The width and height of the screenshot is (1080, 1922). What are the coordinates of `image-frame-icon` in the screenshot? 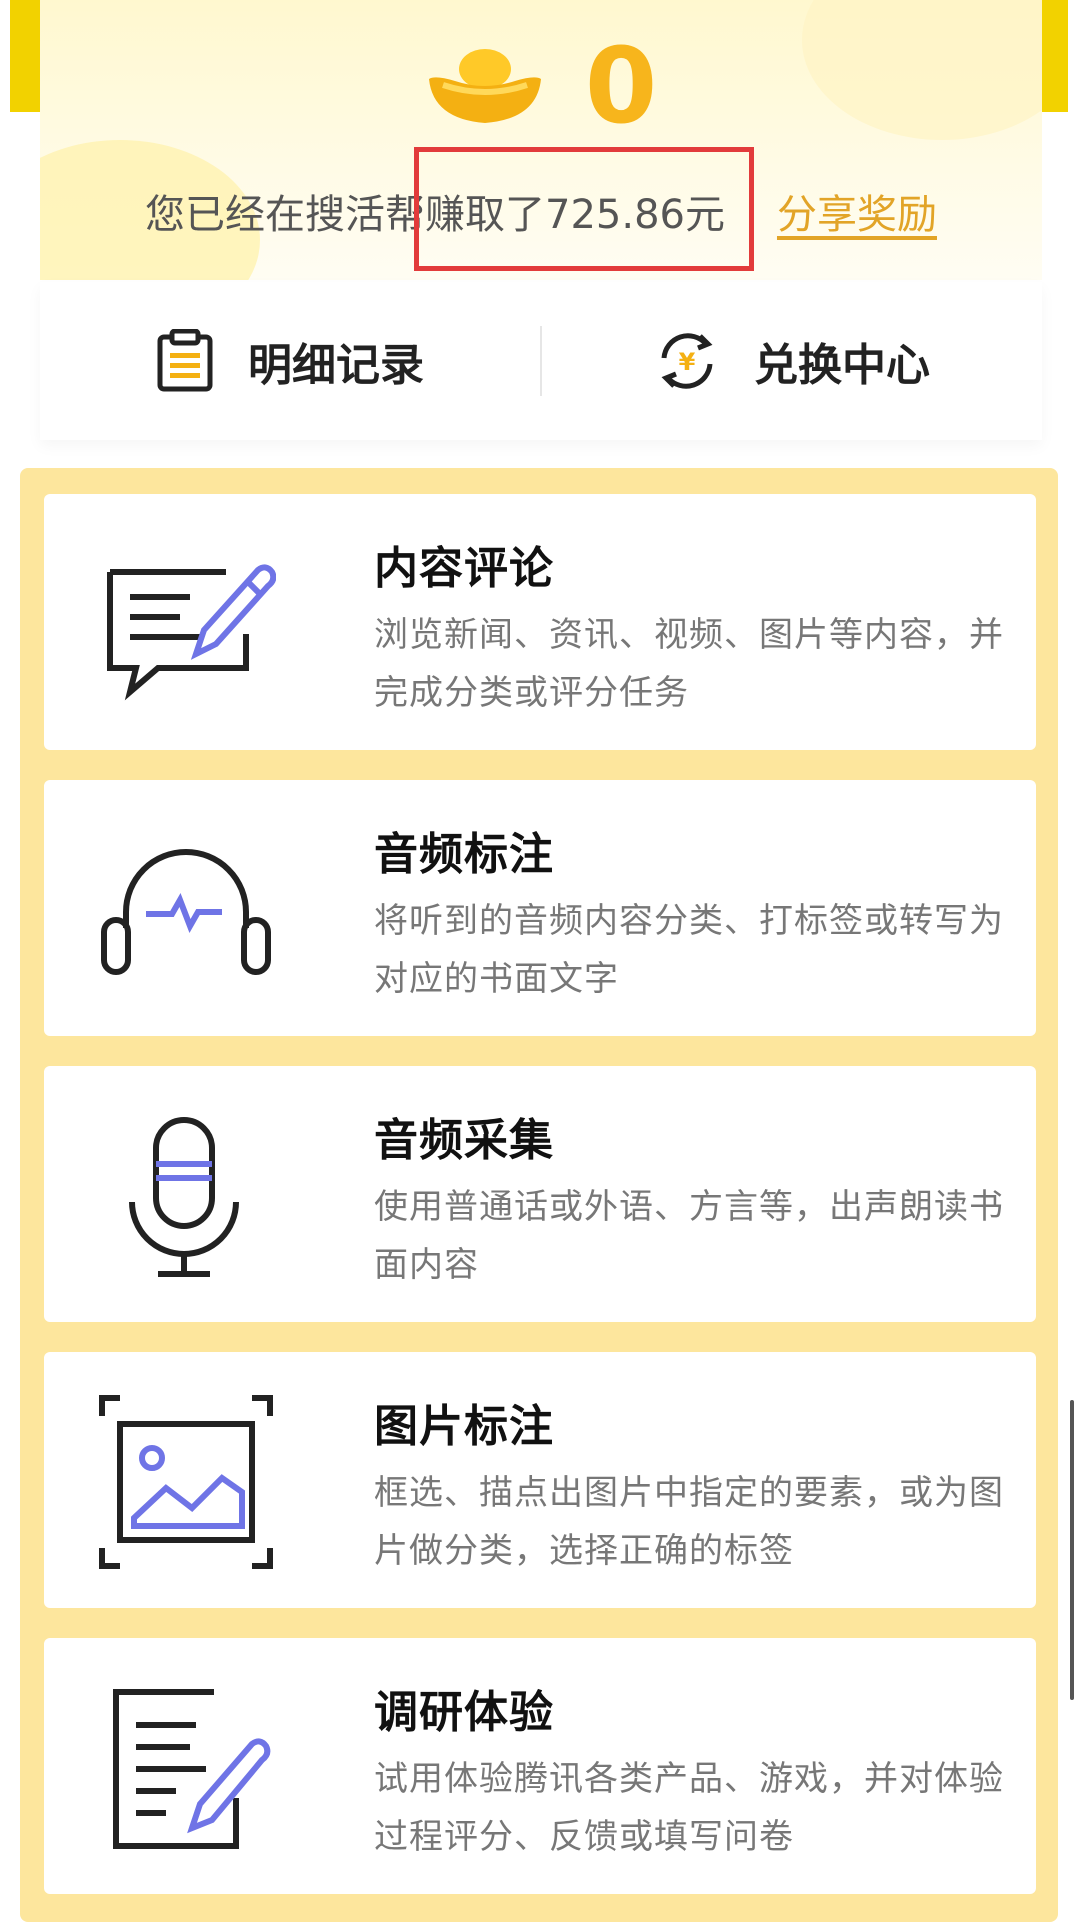 It's located at (186, 1482).